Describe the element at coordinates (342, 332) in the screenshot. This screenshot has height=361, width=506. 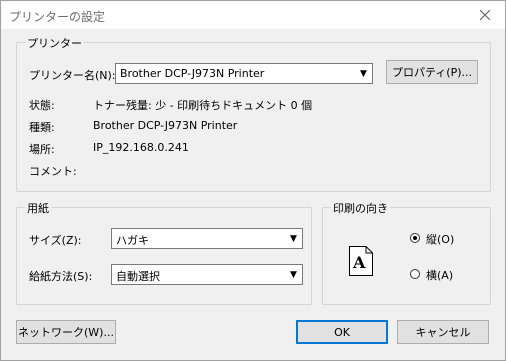
I see `ok-button: OK` at that location.